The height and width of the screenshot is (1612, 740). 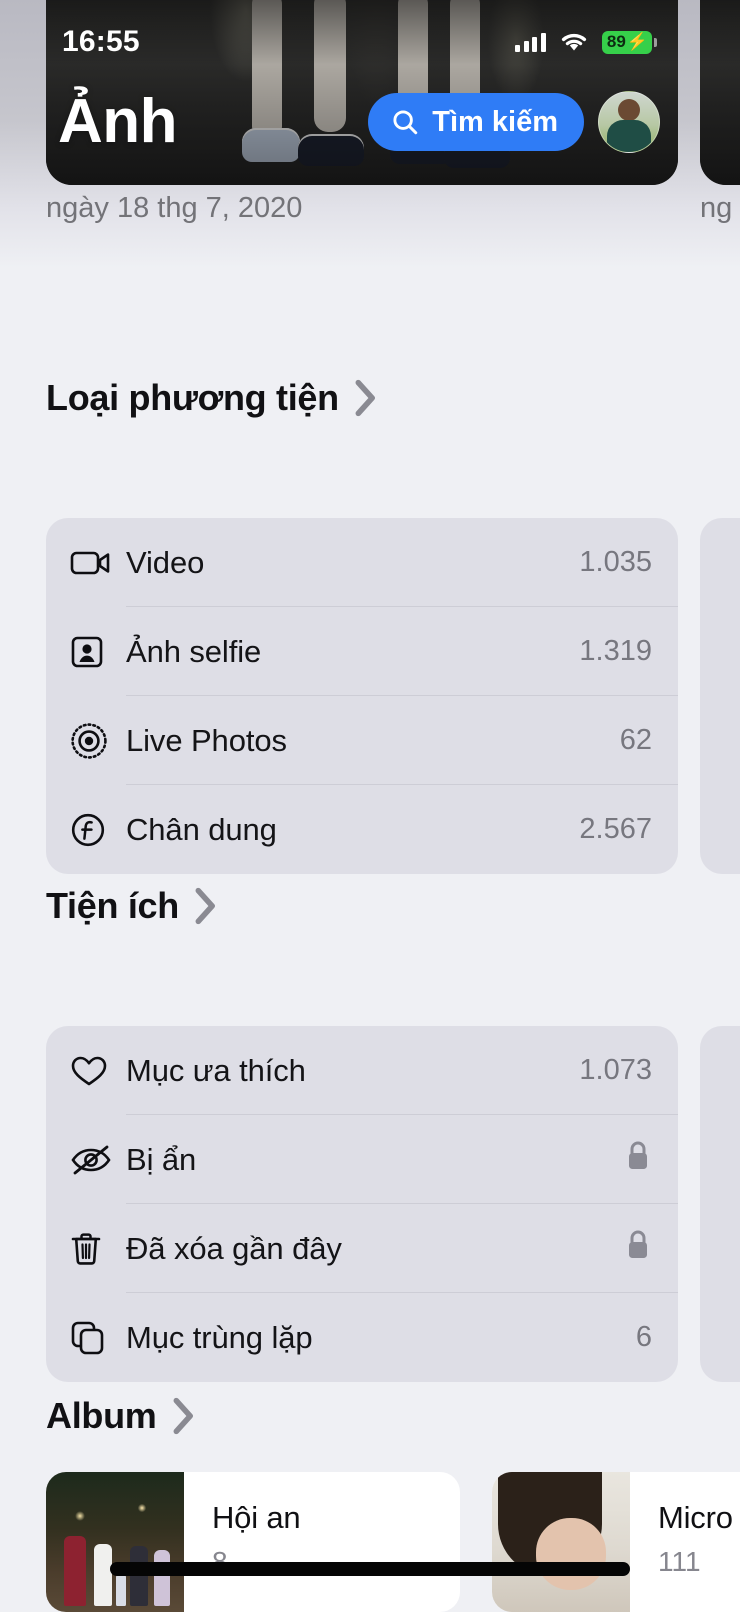 What do you see at coordinates (699, 1562) in the screenshot?
I see `album-count: 111` at bounding box center [699, 1562].